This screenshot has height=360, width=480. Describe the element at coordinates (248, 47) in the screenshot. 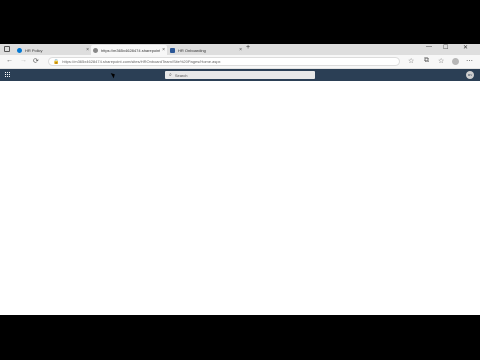

I see `new-tab-button: +` at that location.